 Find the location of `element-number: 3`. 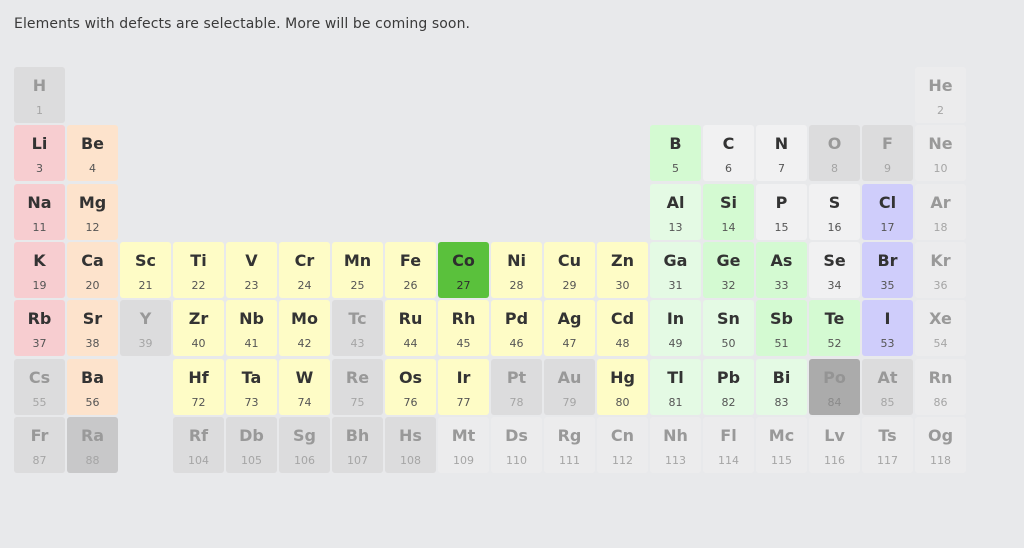

element-number: 3 is located at coordinates (39, 168).